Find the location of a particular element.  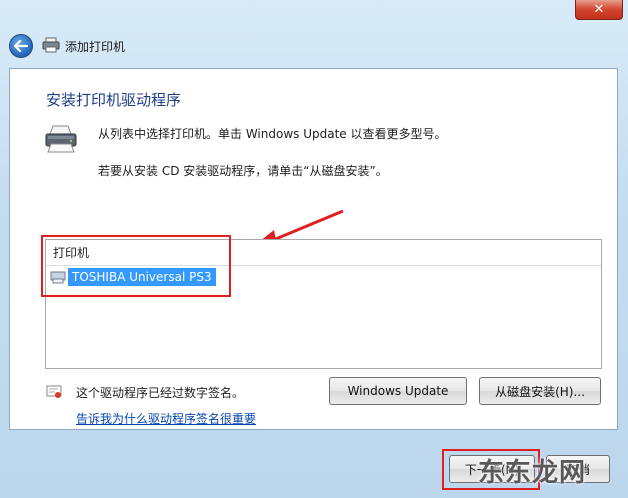

instruction-text: 从列表中选择打印机。单击 Windows Update 以查看更多型号。 is located at coordinates (272, 134).